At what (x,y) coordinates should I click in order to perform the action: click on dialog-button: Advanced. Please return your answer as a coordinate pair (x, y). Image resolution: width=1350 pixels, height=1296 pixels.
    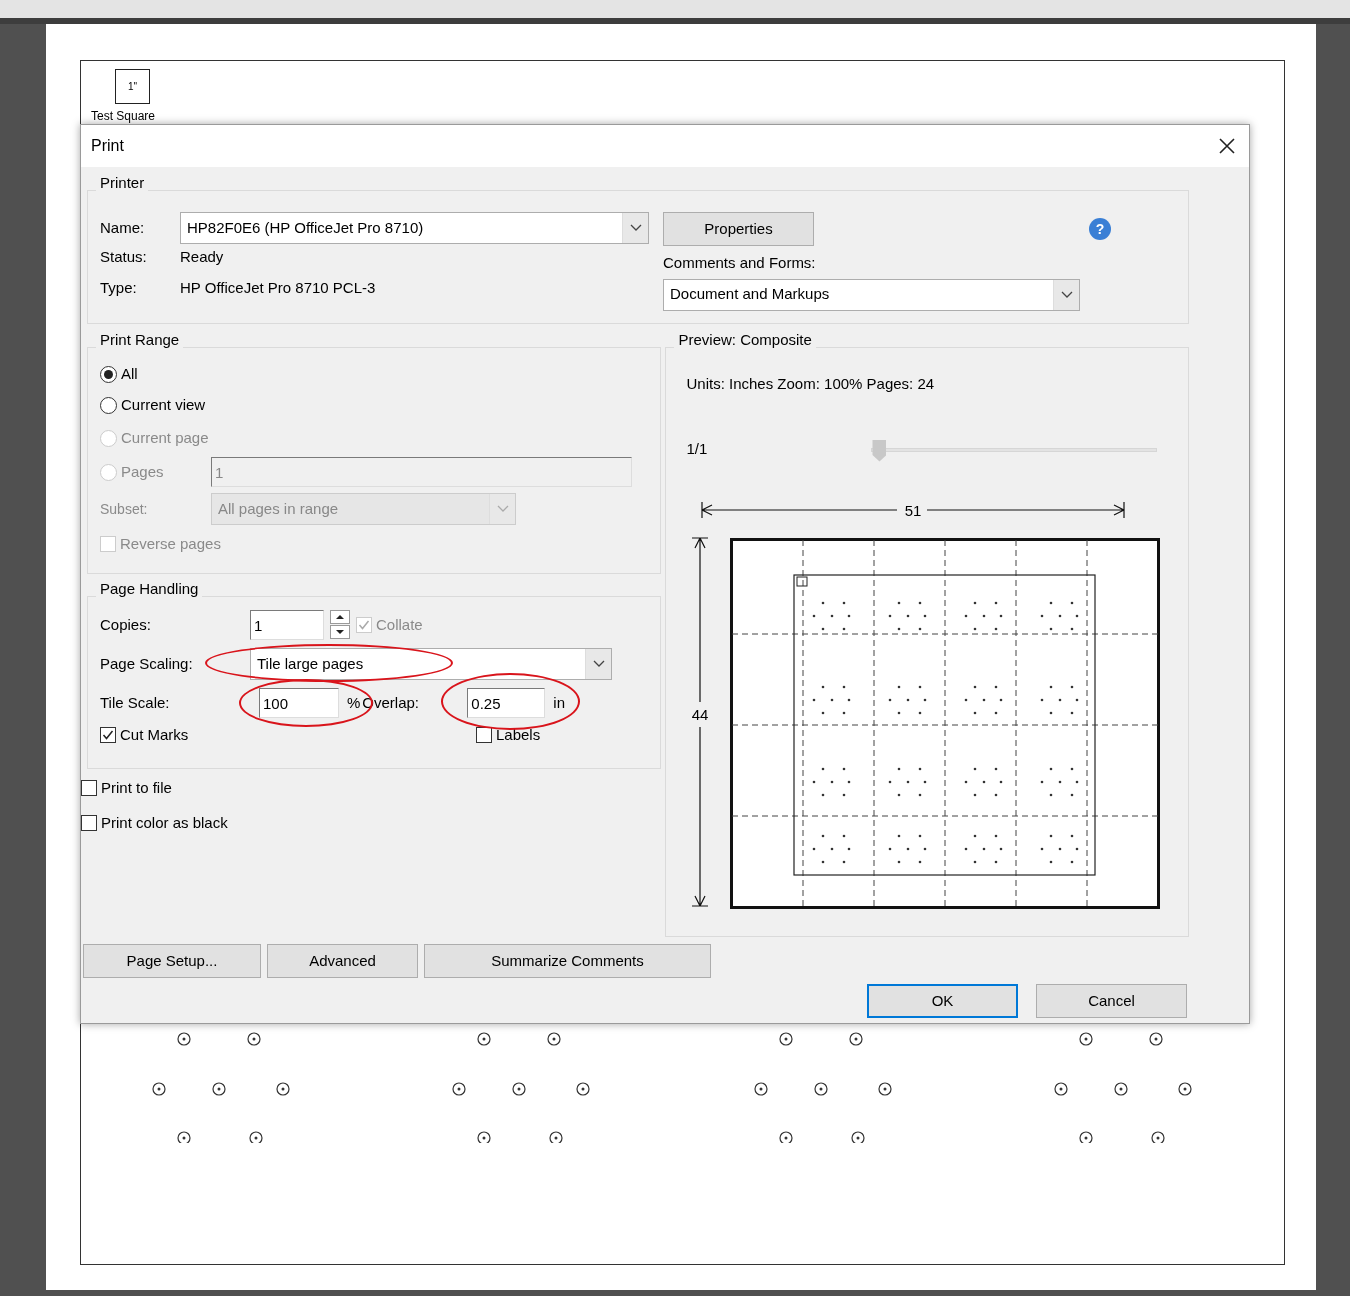
    Looking at the image, I should click on (342, 961).